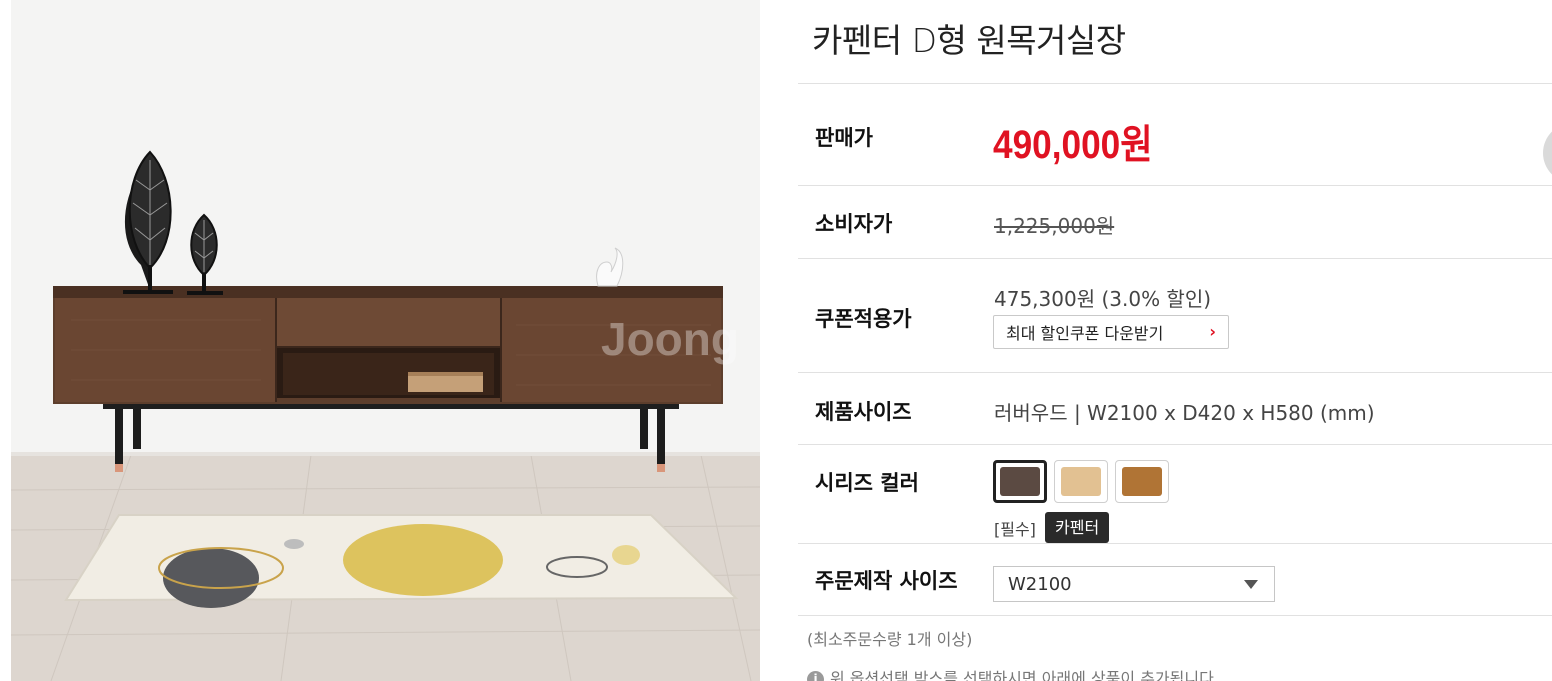 The height and width of the screenshot is (681, 1552). I want to click on product-size-label: 제품사이즈, so click(863, 412).